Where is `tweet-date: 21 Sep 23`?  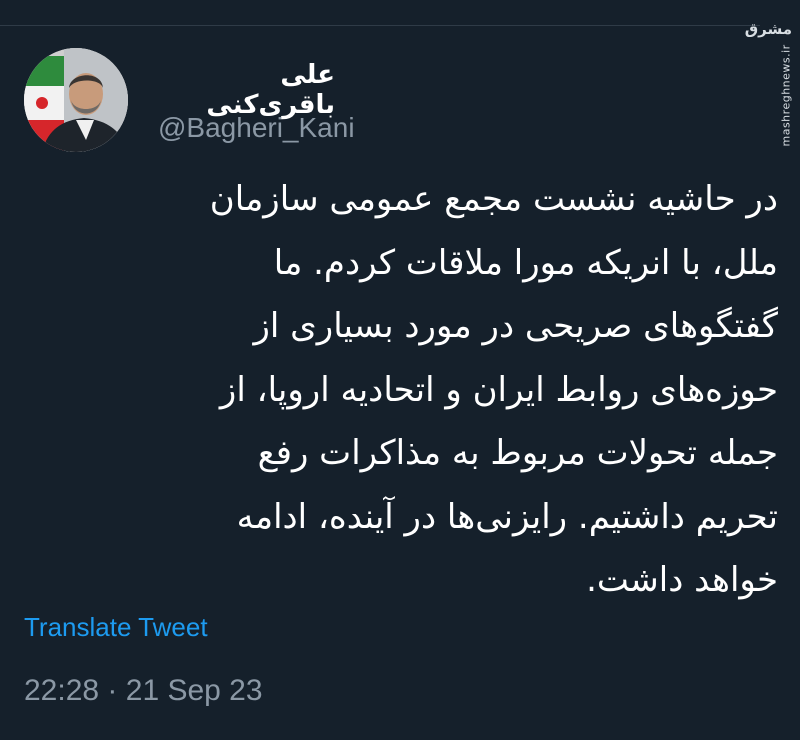
tweet-date: 21 Sep 23 is located at coordinates (194, 690).